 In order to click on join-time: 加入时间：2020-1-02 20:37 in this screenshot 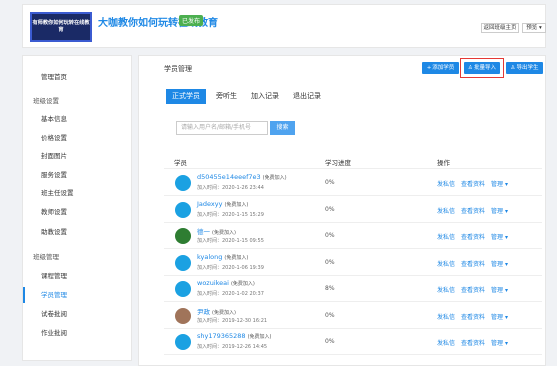, I will do `click(230, 294)`.